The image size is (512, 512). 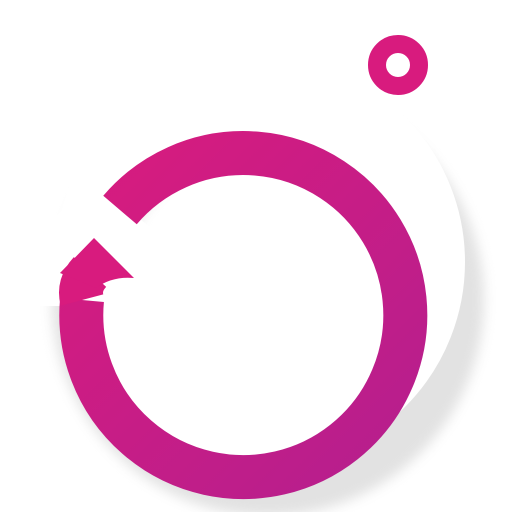 What do you see at coordinates (398, 65) in the screenshot?
I see `small-ring-dot` at bounding box center [398, 65].